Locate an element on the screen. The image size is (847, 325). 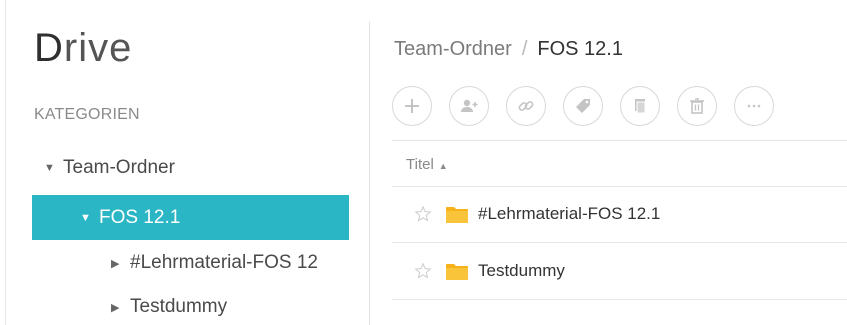
new-button is located at coordinates (412, 106).